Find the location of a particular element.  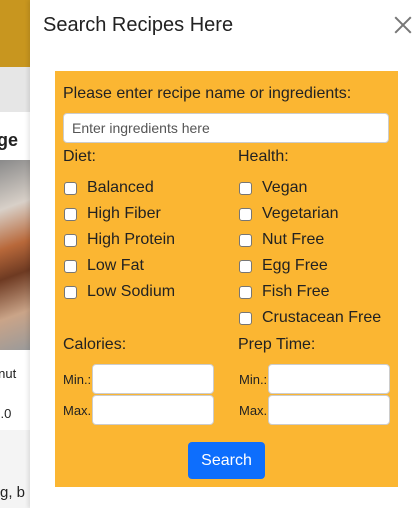

calories-max-input is located at coordinates (153, 410).